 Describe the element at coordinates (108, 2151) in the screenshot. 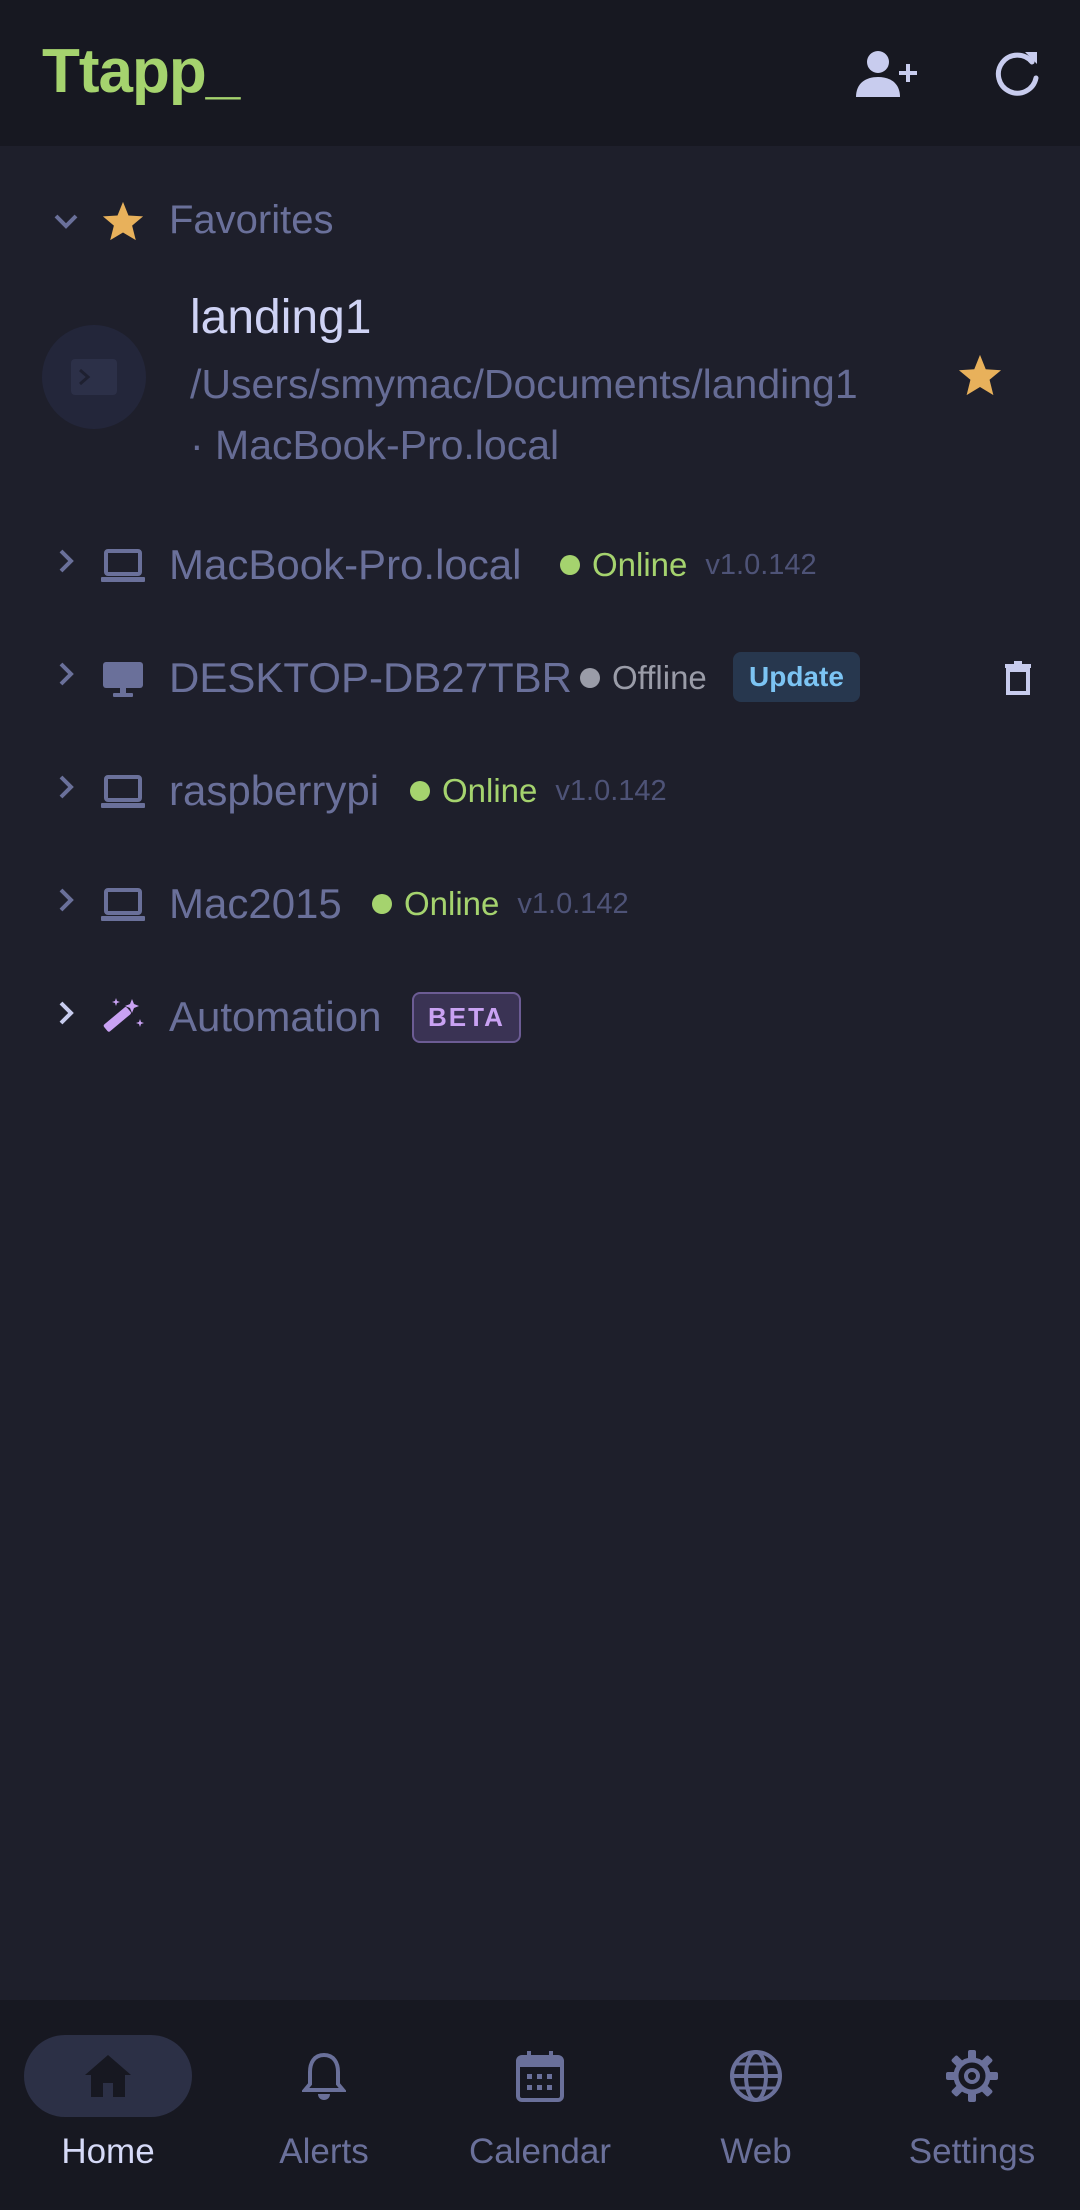

I see `nav-label: Home` at that location.